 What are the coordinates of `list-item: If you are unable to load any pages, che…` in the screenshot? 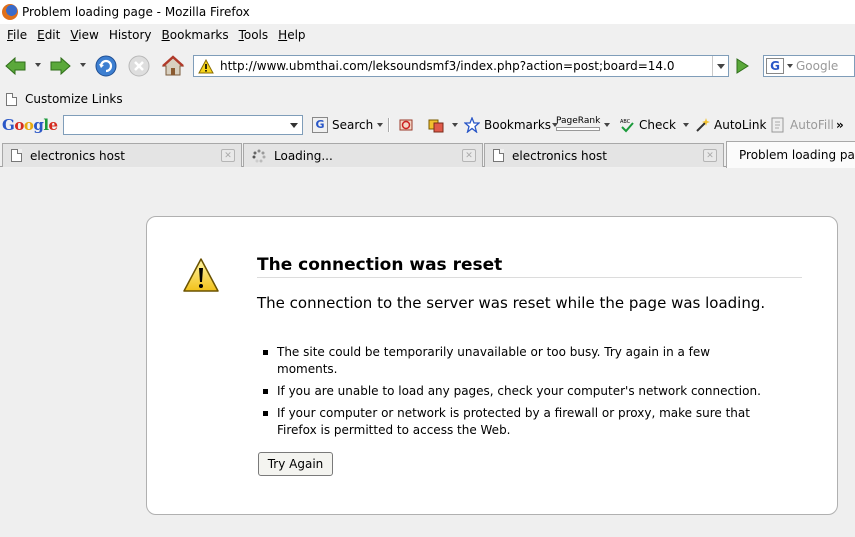 It's located at (512, 391).